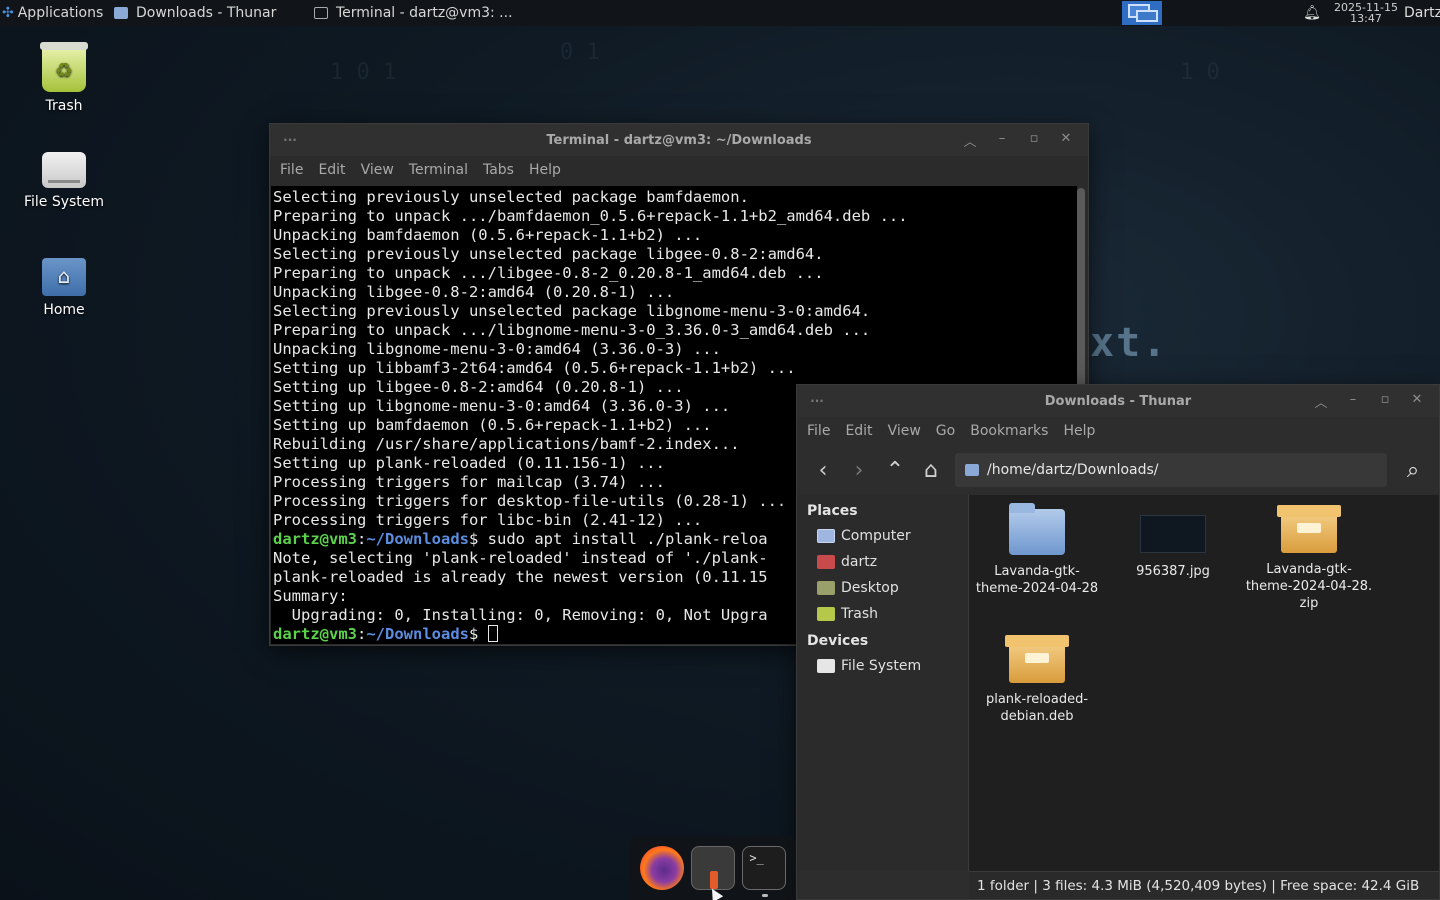 The image size is (1440, 900). I want to click on workspace-switcher, so click(1142, 13).